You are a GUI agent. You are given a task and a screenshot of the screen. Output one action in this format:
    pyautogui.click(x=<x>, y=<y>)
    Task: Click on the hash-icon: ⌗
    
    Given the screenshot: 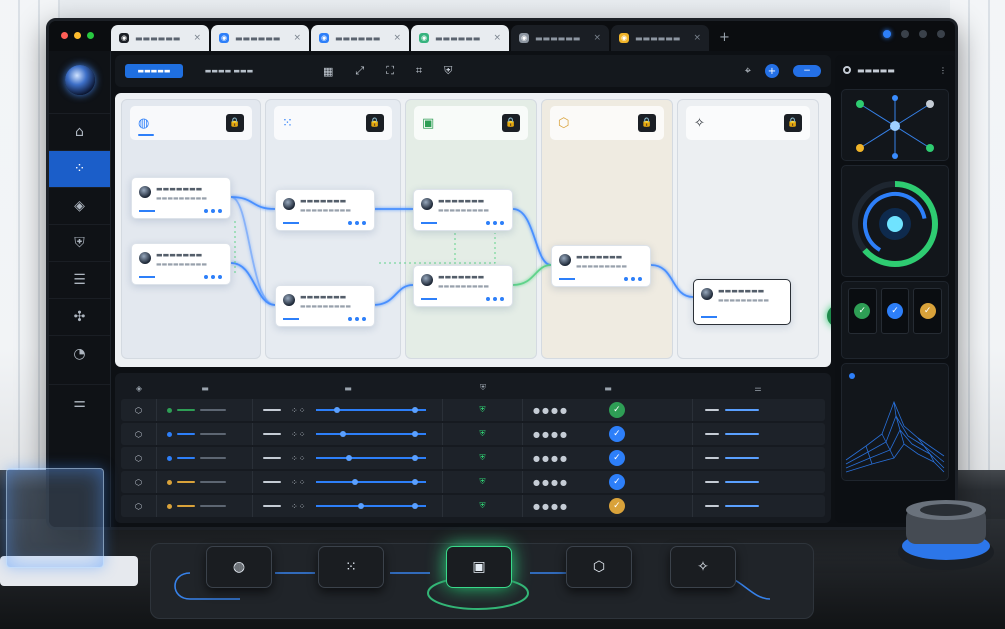 What is the action you would take?
    pyautogui.click(x=419, y=71)
    